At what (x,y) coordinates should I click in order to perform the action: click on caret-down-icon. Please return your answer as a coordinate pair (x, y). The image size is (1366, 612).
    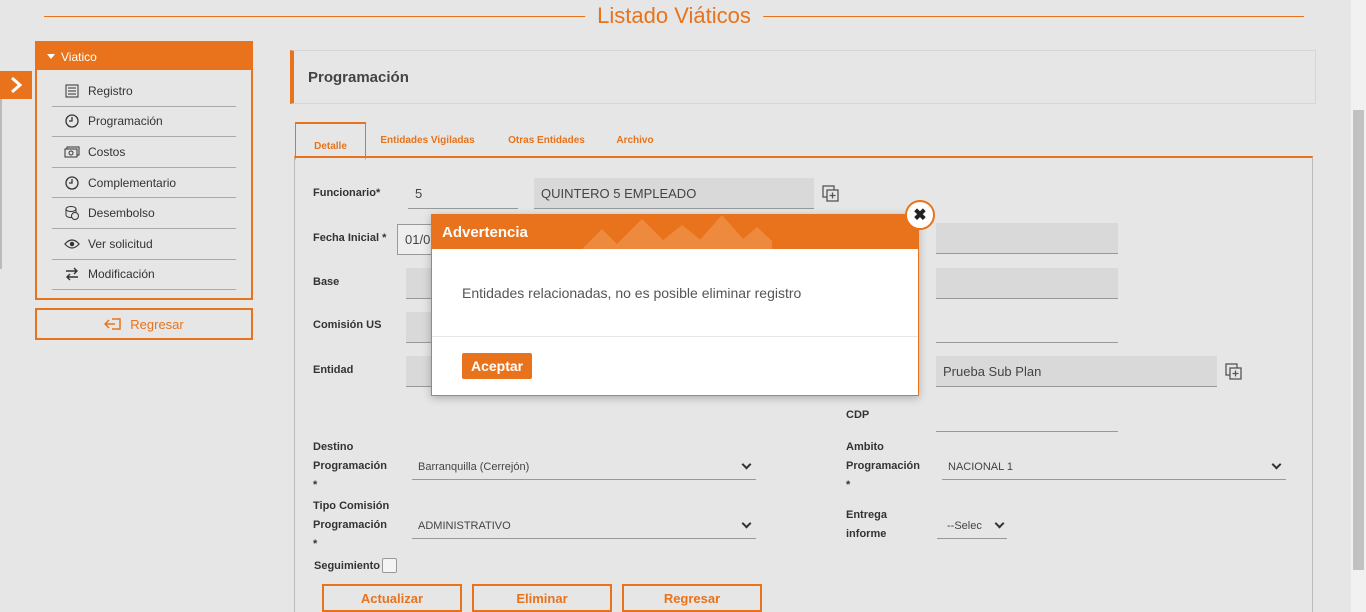
    Looking at the image, I should click on (51, 56).